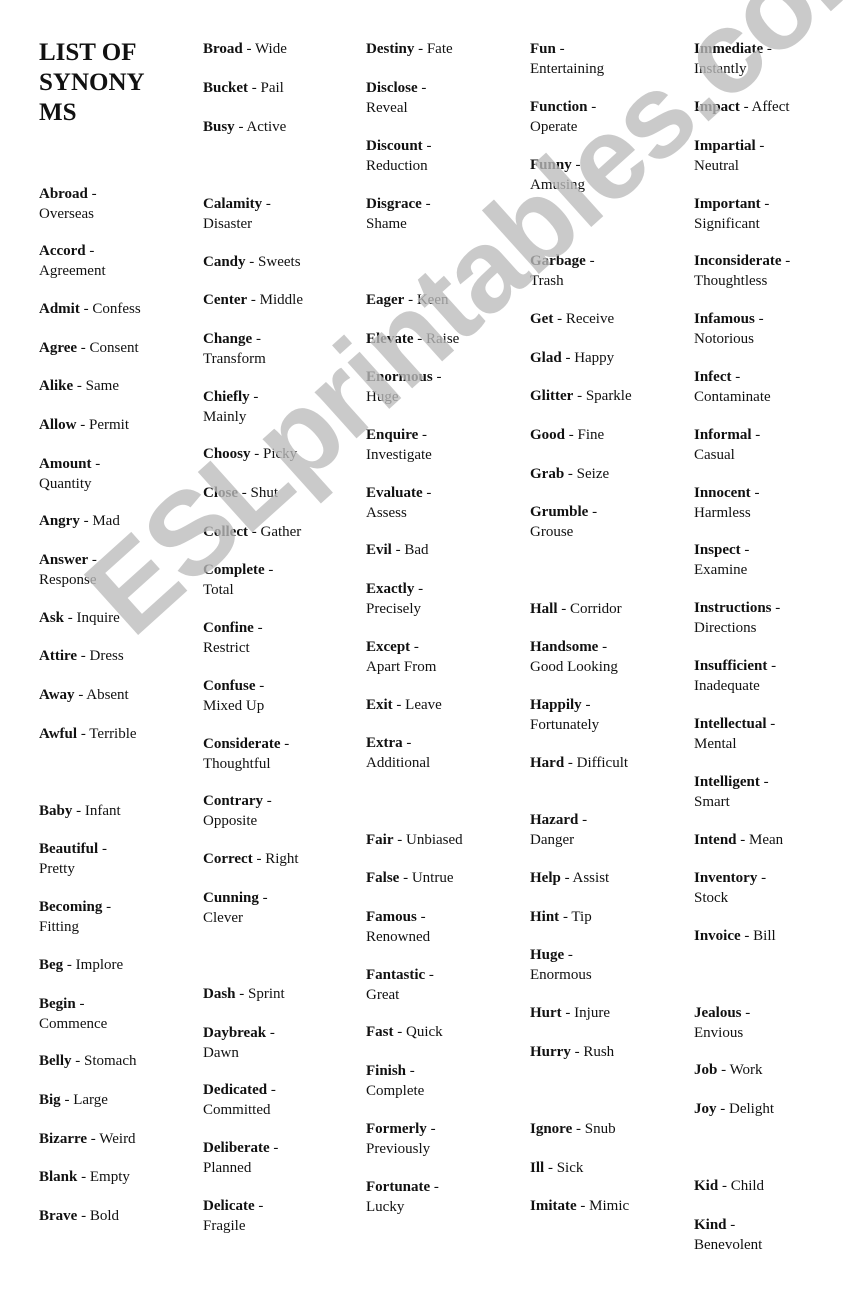 The image size is (850, 1300). Describe the element at coordinates (547, 474) in the screenshot. I see `entry-word: Grab` at that location.